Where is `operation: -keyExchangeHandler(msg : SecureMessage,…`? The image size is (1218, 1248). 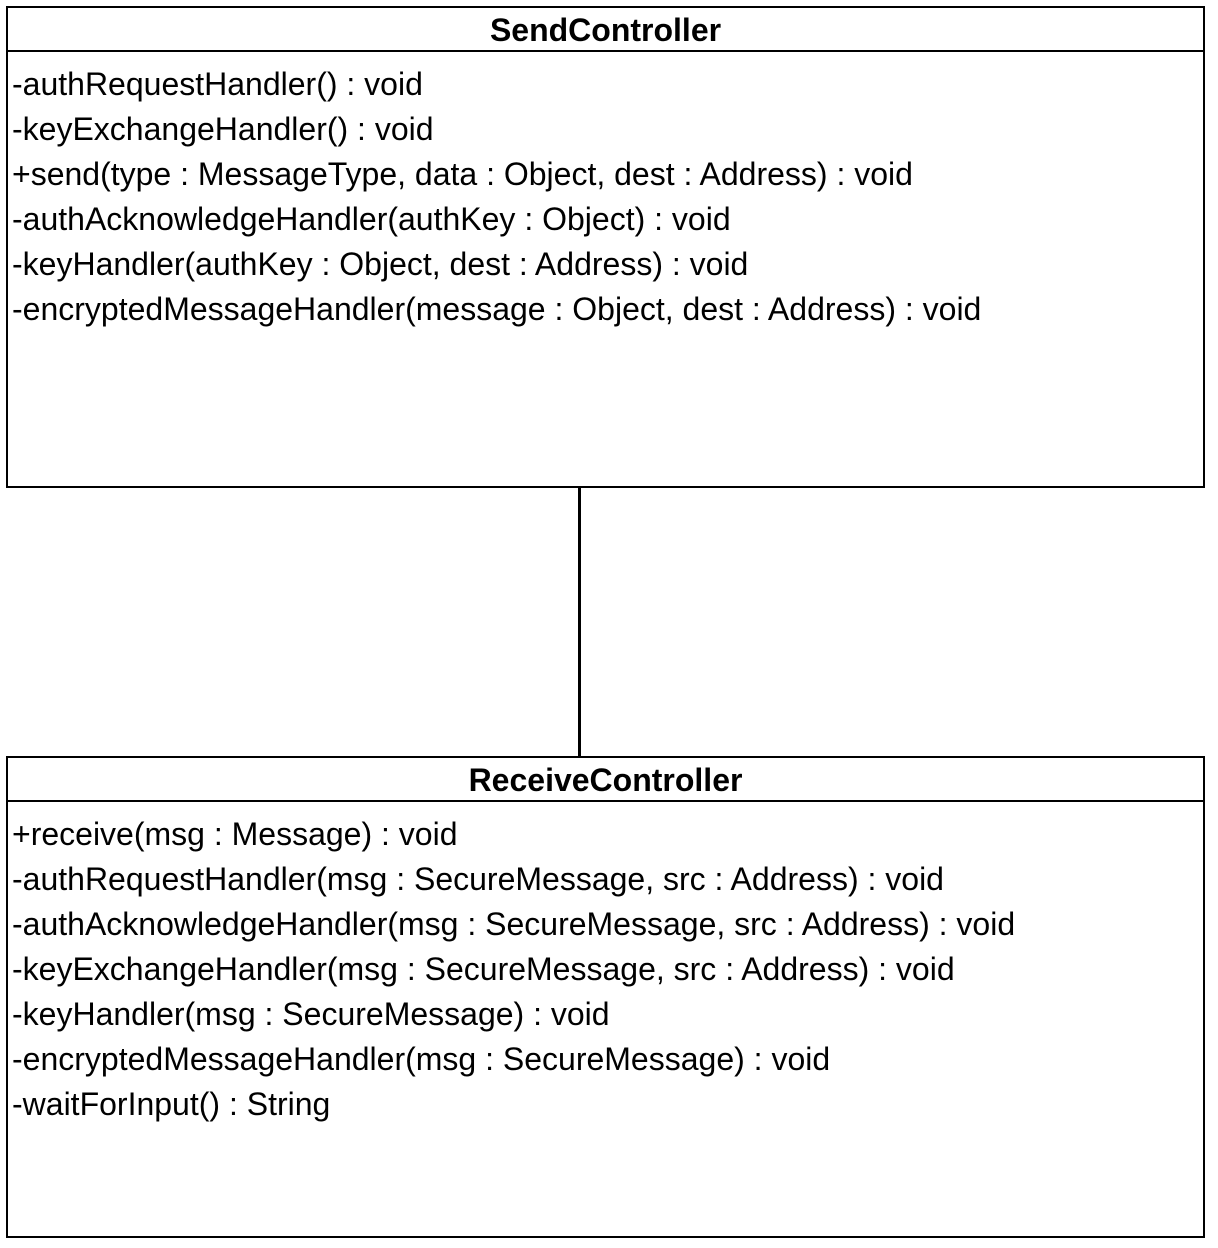 operation: -keyExchangeHandler(msg : SecureMessage,… is located at coordinates (483, 969).